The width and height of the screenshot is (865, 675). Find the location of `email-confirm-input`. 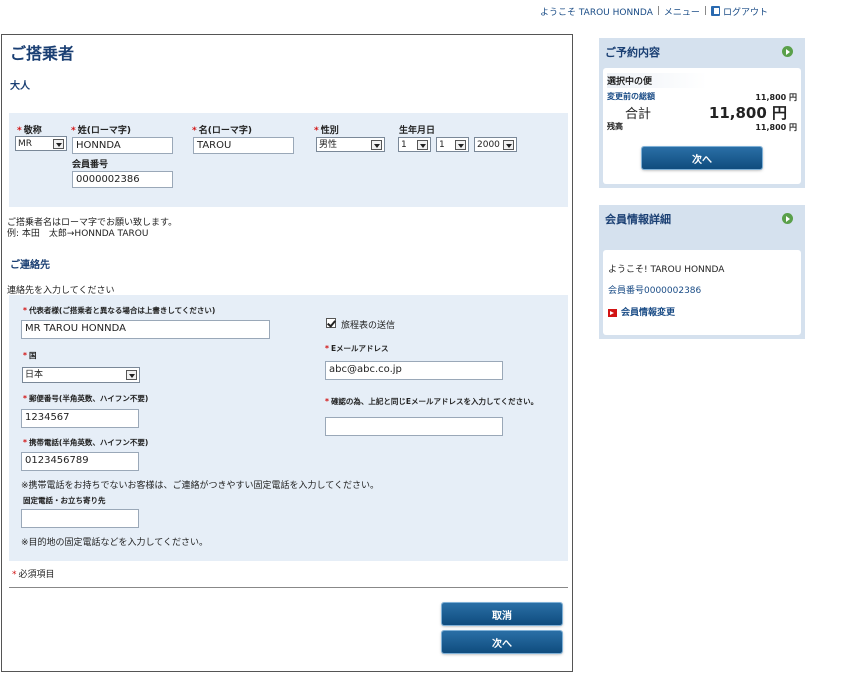

email-confirm-input is located at coordinates (414, 426).